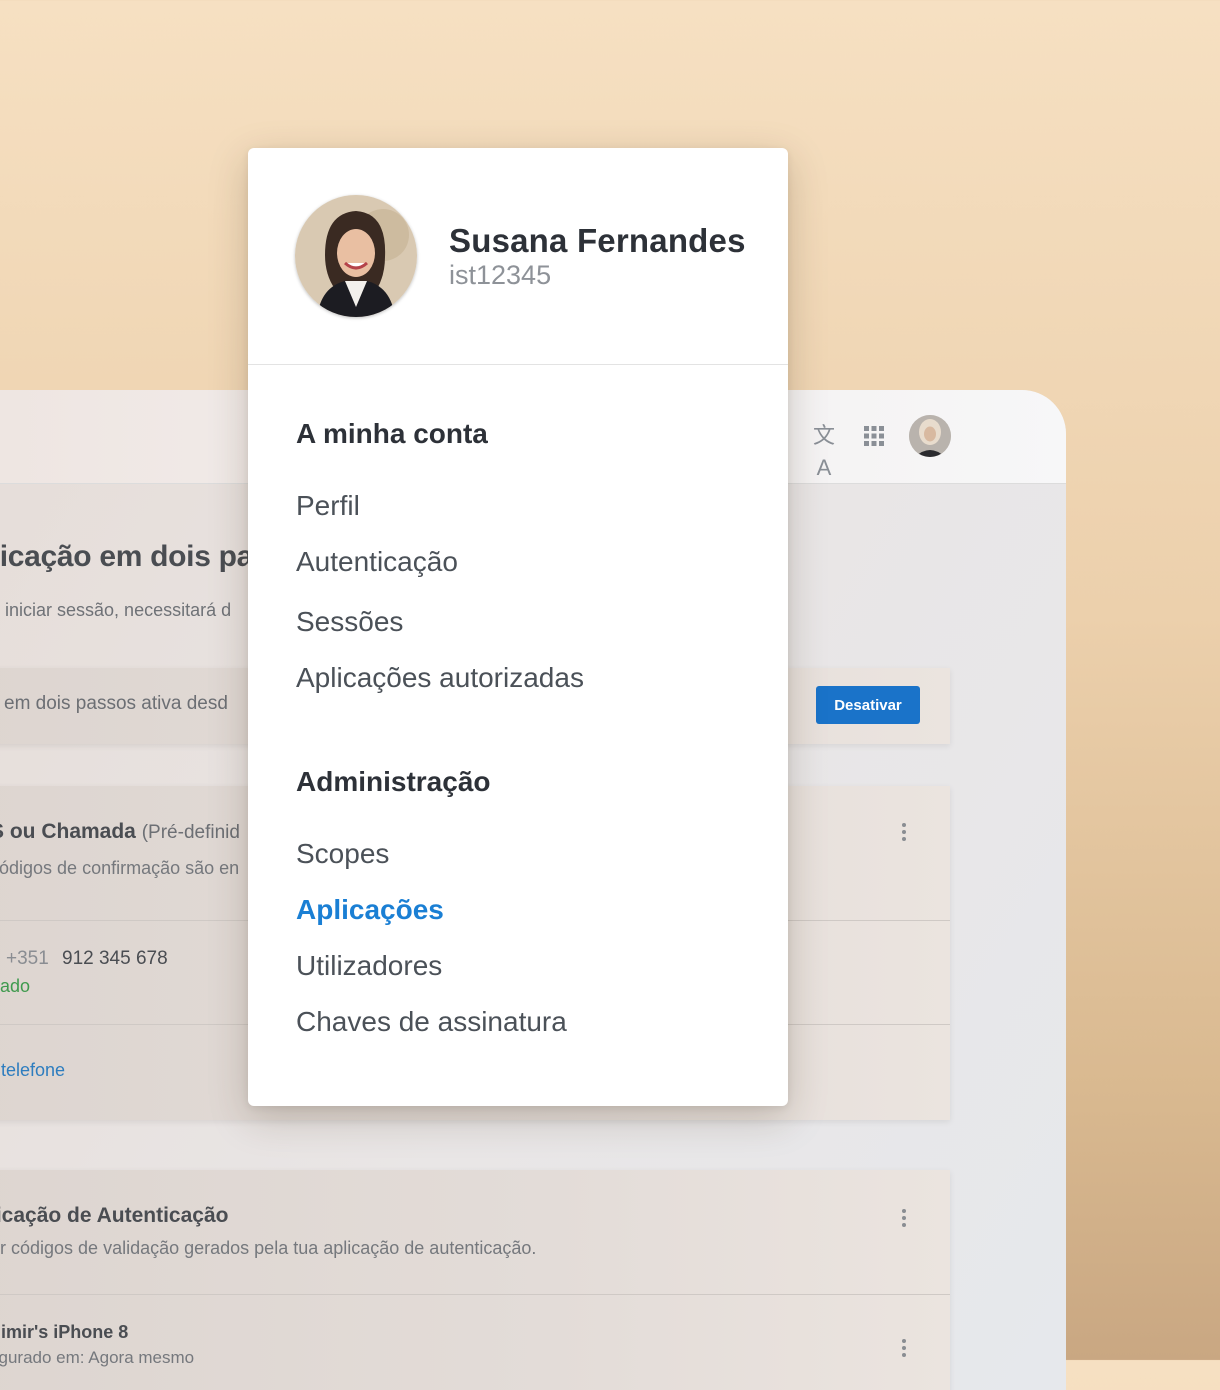 This screenshot has width=1220, height=1390. I want to click on user-id: ist12345, so click(500, 275).